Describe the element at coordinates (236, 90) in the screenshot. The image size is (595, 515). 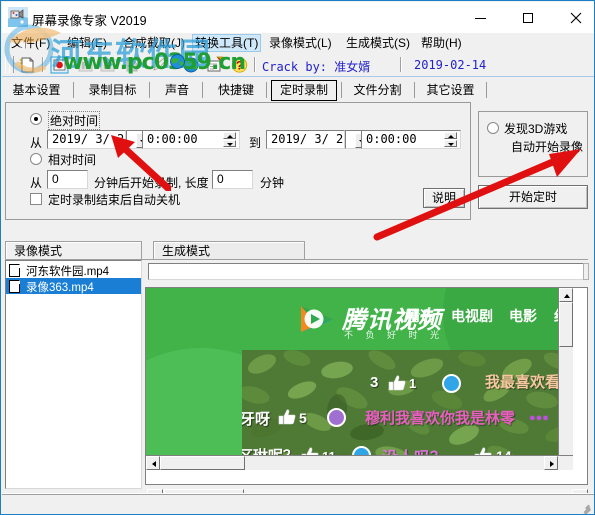
I see `tab-hotkeys: 快捷键` at that location.